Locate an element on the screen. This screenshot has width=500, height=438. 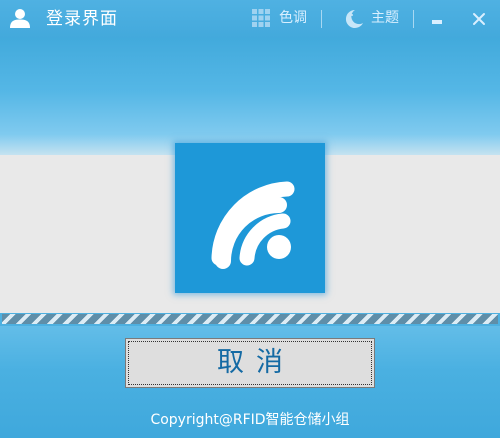
cancel-button-label: 取消 is located at coordinates (256, 362).